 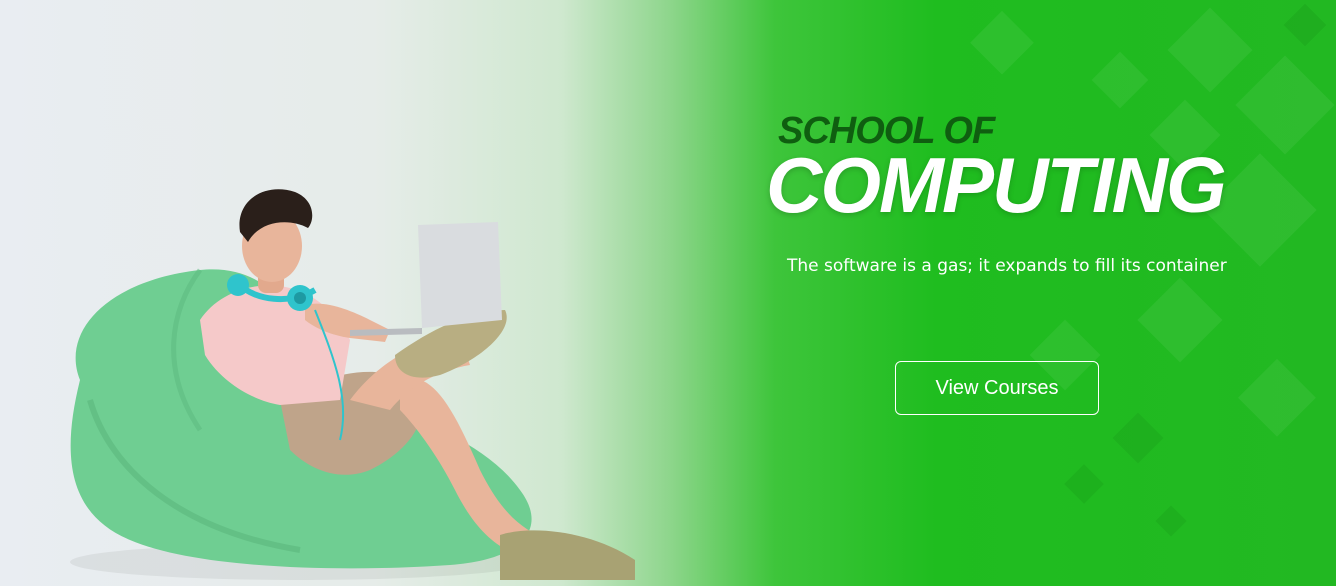 I want to click on shoe-bottom, so click(x=567, y=555).